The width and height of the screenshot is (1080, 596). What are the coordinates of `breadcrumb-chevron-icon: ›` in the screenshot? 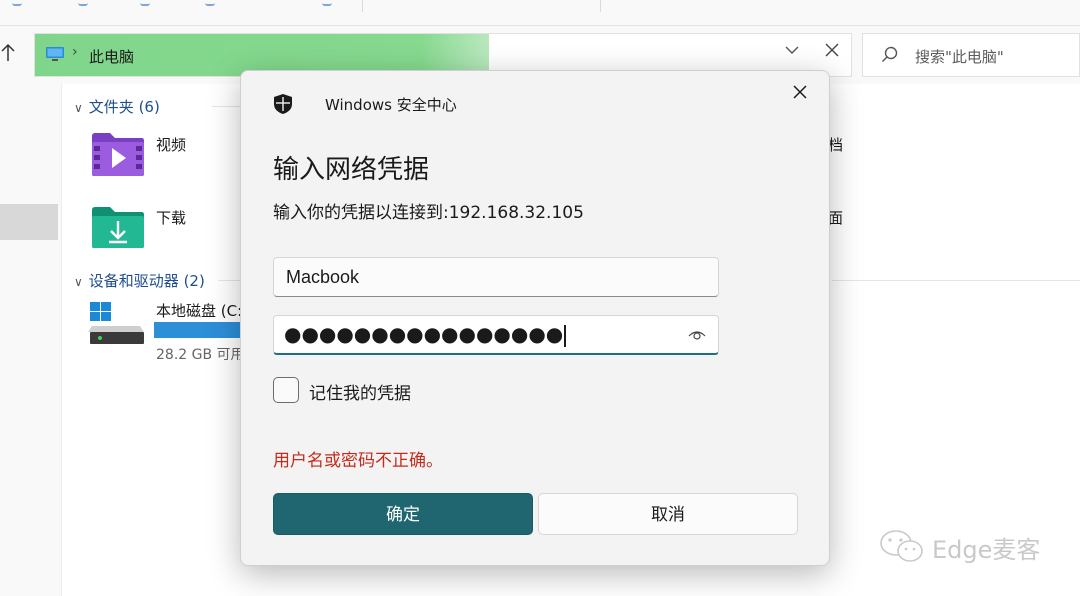 It's located at (75, 52).